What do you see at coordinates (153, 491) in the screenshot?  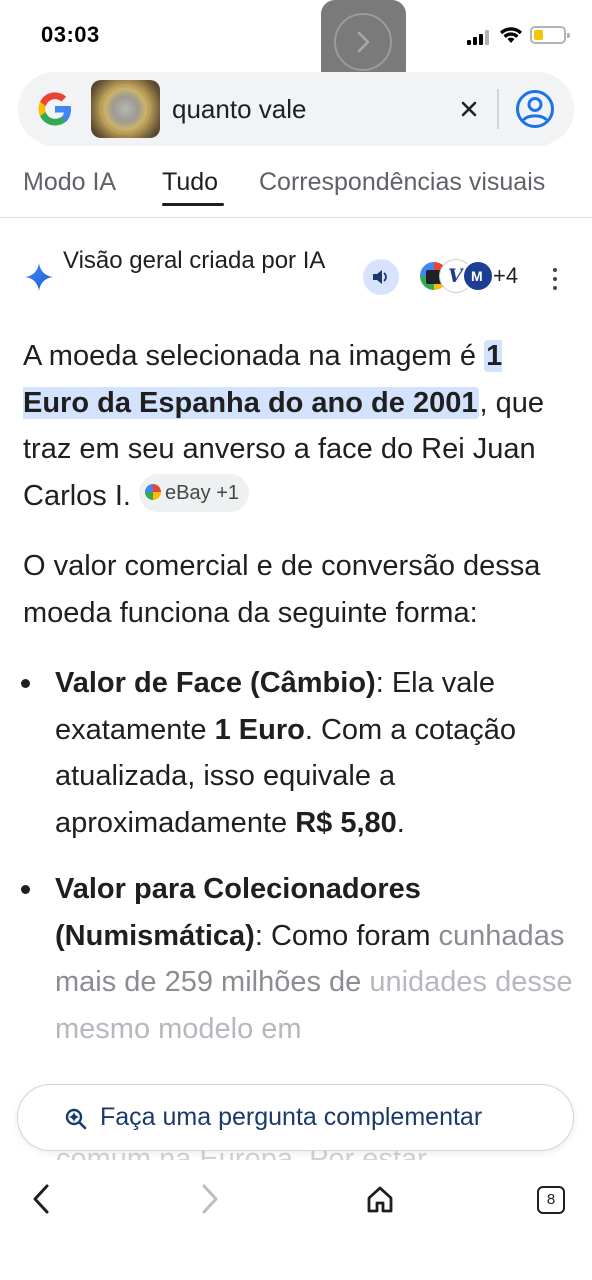 I see `ebay-chip-icon` at bounding box center [153, 491].